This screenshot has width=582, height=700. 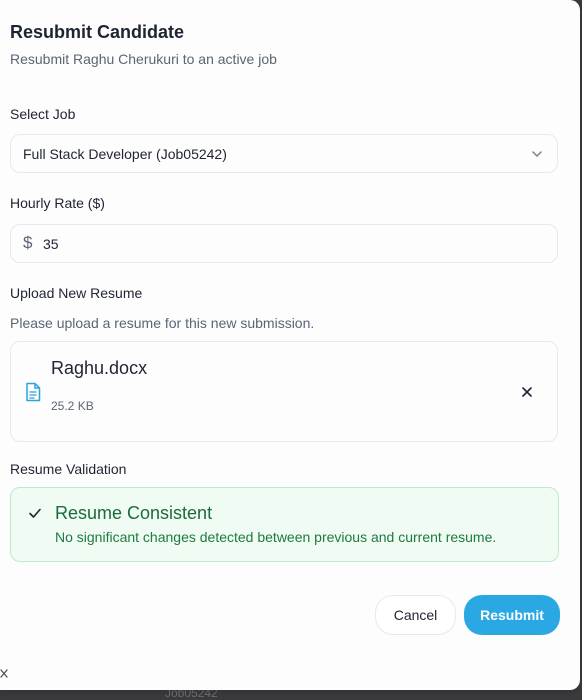 I want to click on resubmit-button: Resubmit, so click(x=512, y=615).